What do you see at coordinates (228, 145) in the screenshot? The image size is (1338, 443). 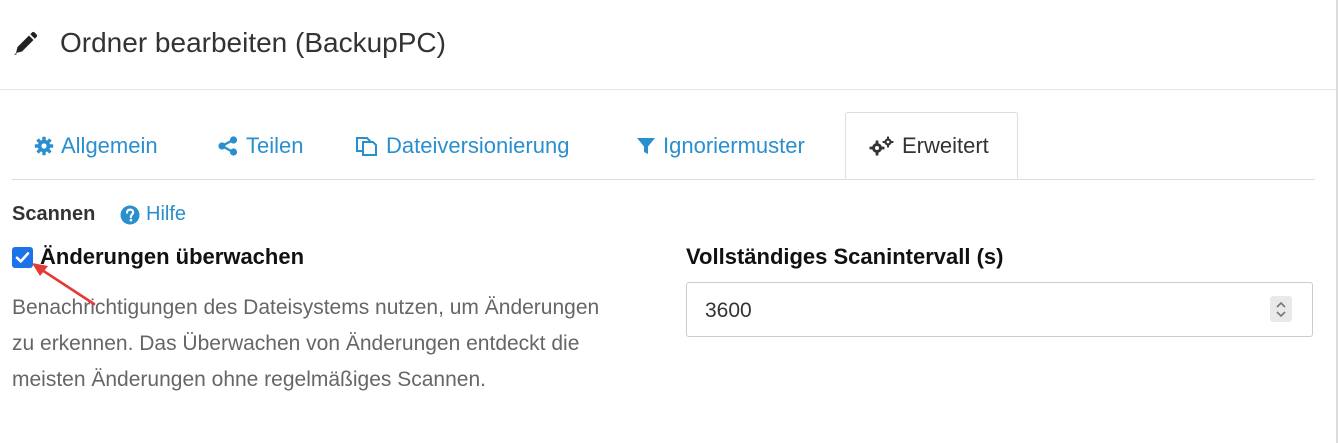 I see `share-icon` at bounding box center [228, 145].